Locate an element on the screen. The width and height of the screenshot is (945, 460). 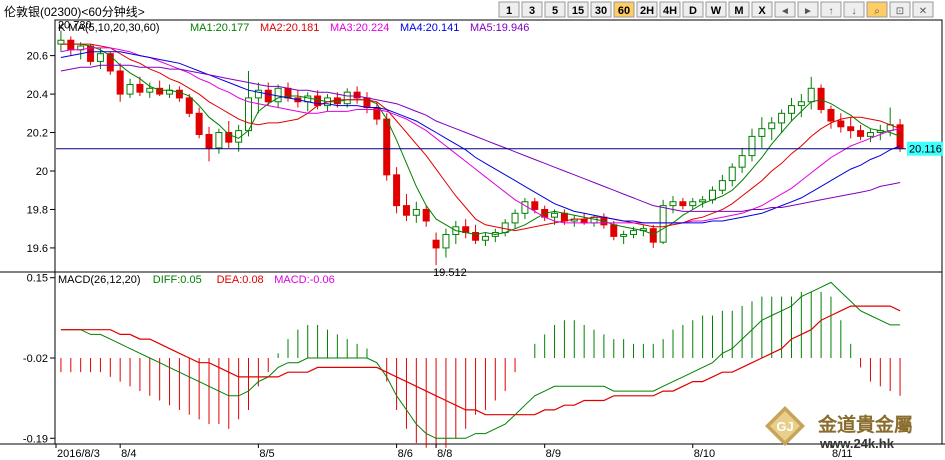
zoom-reset-button: ⊡ is located at coordinates (900, 9).